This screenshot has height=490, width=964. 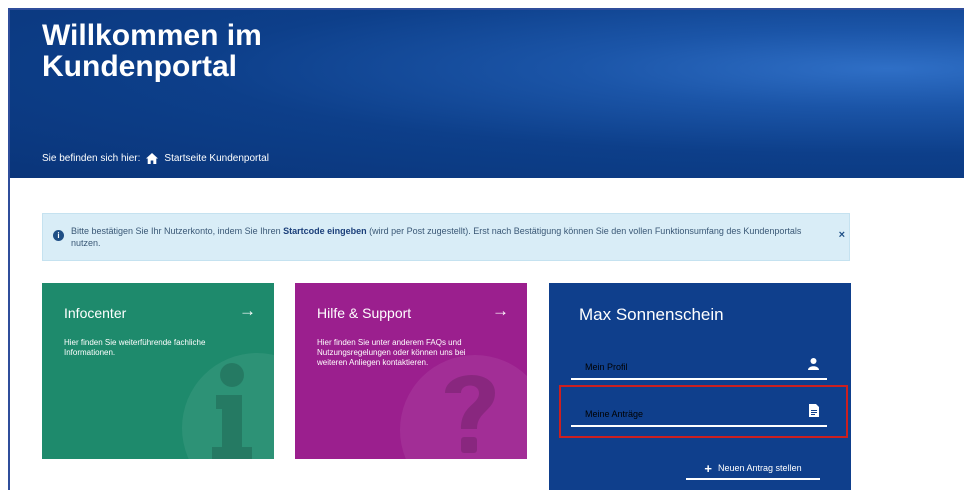 What do you see at coordinates (58, 235) in the screenshot?
I see `info-icon: i` at bounding box center [58, 235].